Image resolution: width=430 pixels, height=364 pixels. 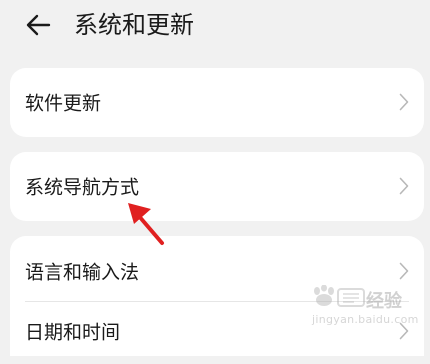 I want to click on red-arrow-annotation, so click(x=145, y=221).